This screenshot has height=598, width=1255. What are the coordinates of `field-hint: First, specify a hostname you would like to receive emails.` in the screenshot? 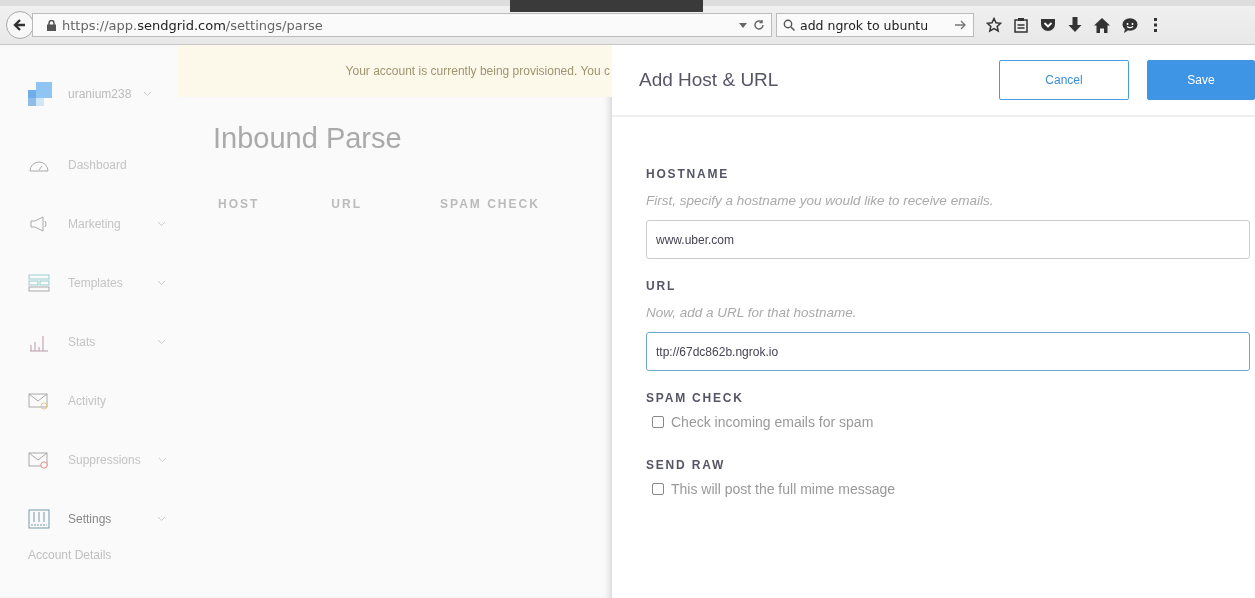 It's located at (820, 200).